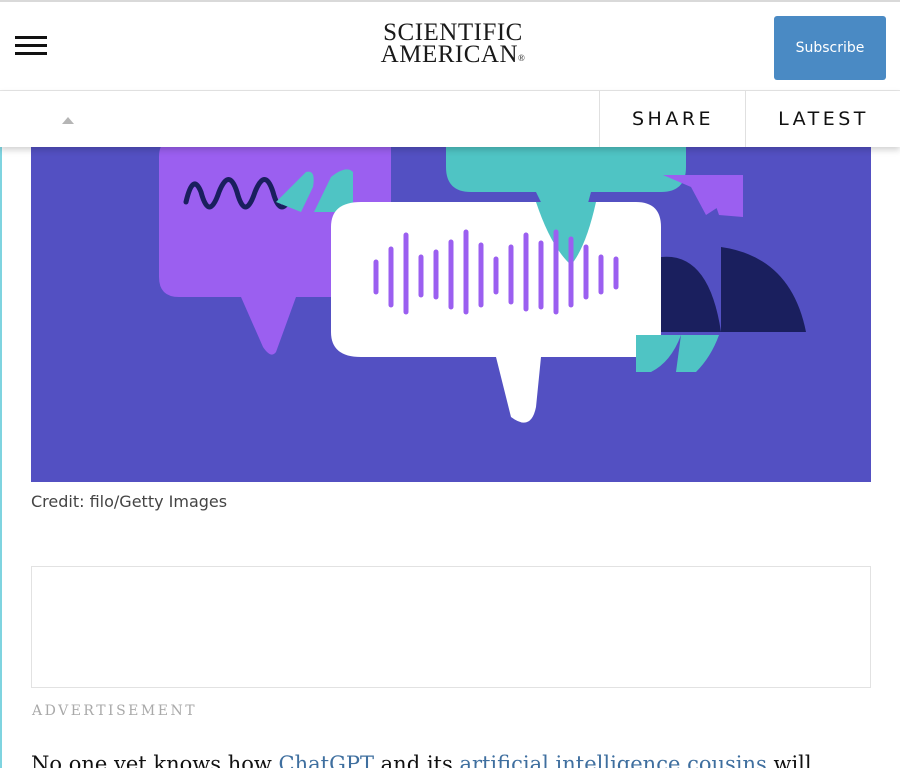 Image resolution: width=900 pixels, height=768 pixels. I want to click on share-button: SHARE, so click(672, 119).